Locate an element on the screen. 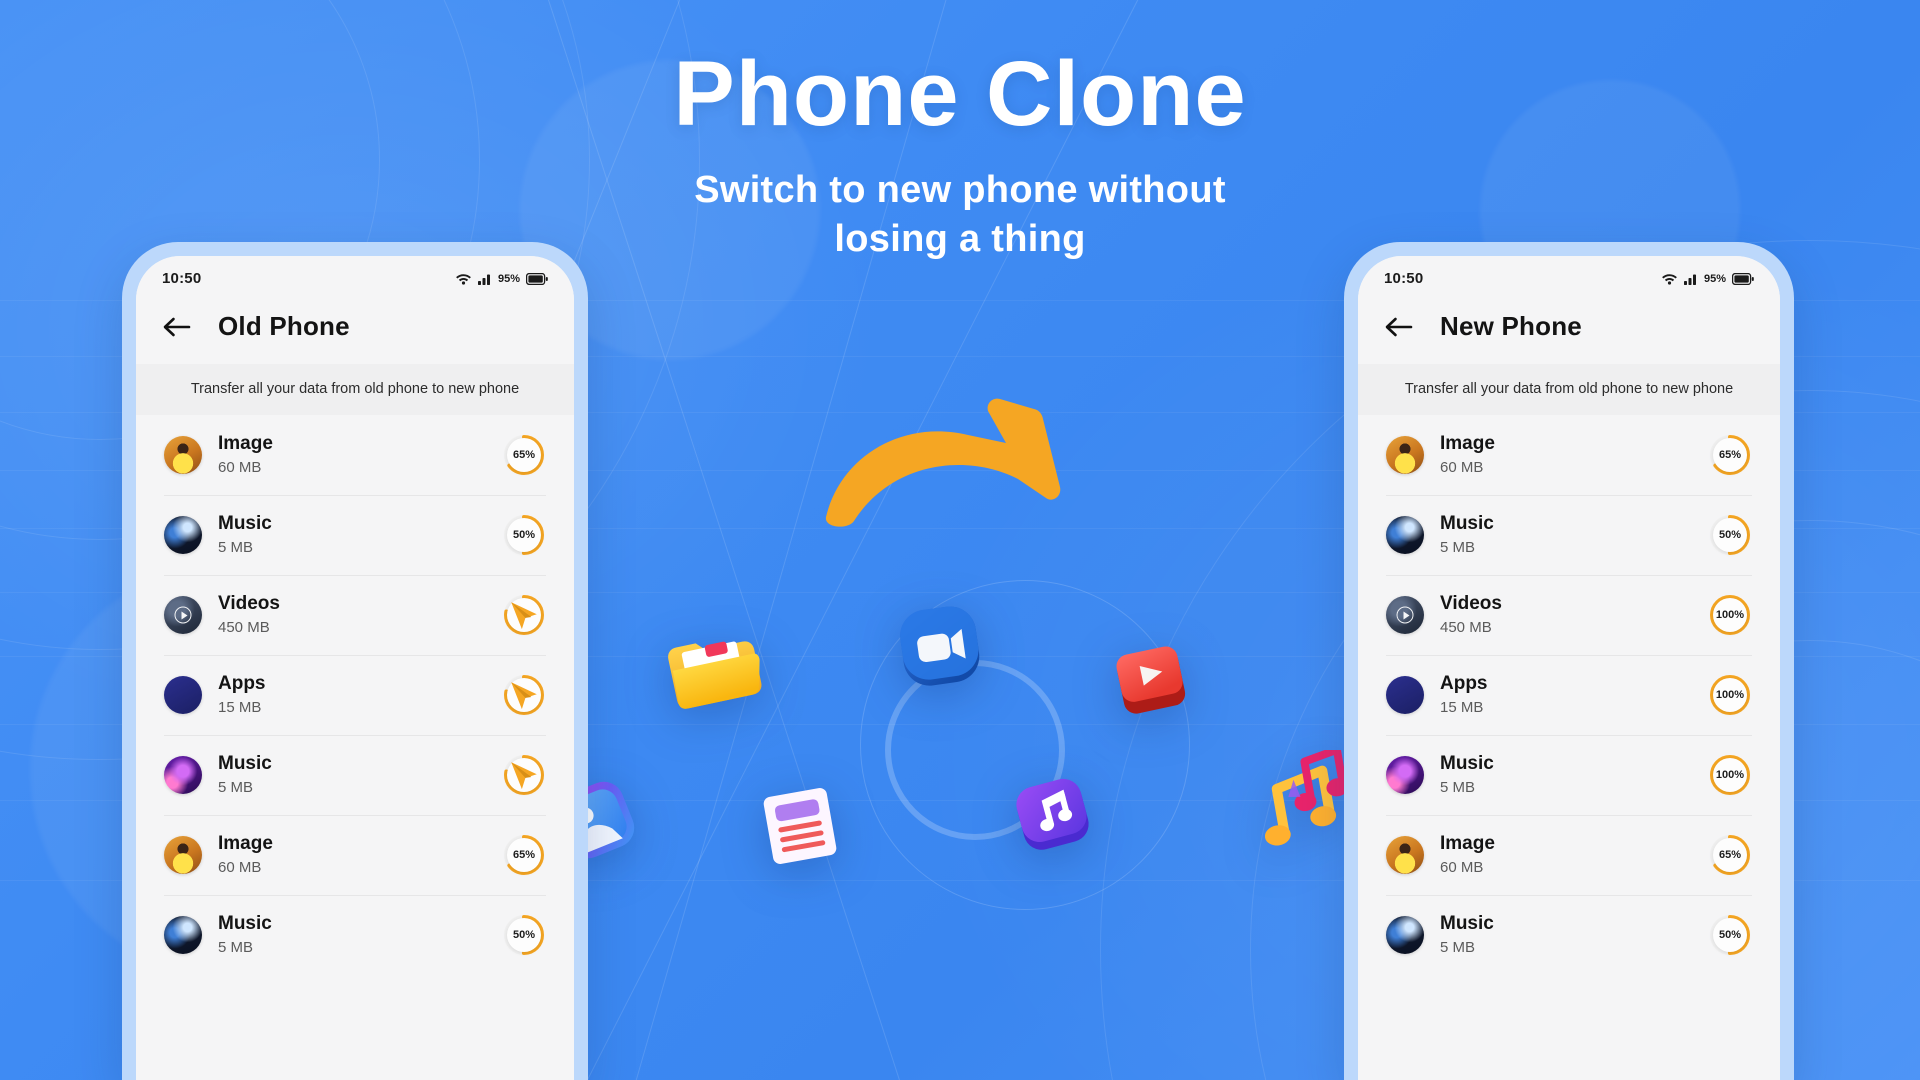  document-text-icon is located at coordinates (800, 828).